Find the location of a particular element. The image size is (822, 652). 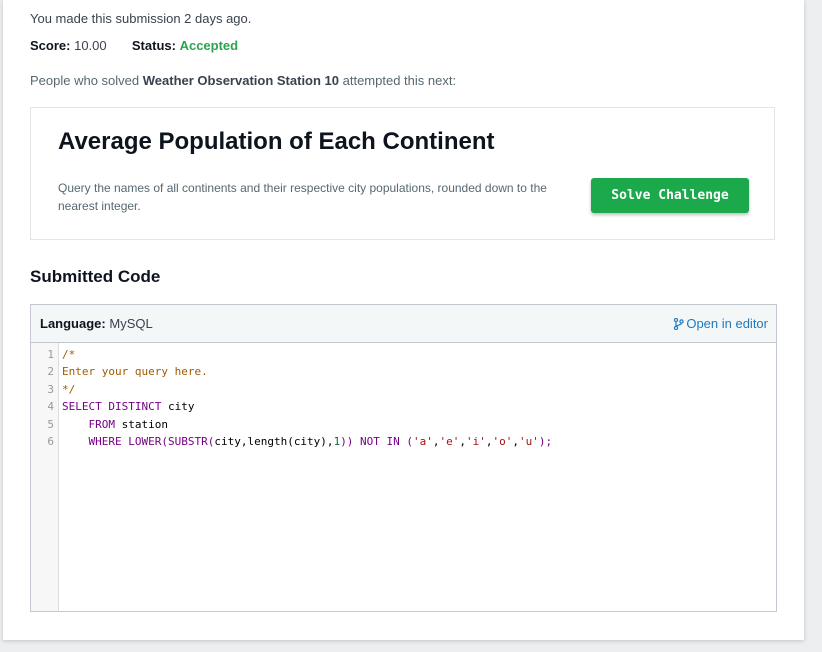

open-in-editor-link: Open in editor is located at coordinates (720, 323).